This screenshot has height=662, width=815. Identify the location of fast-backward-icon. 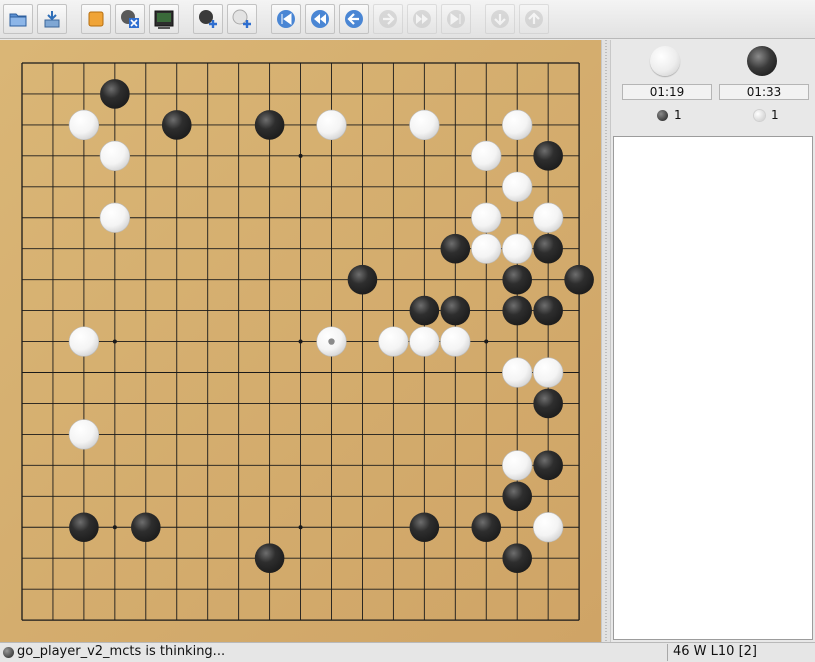
(320, 19).